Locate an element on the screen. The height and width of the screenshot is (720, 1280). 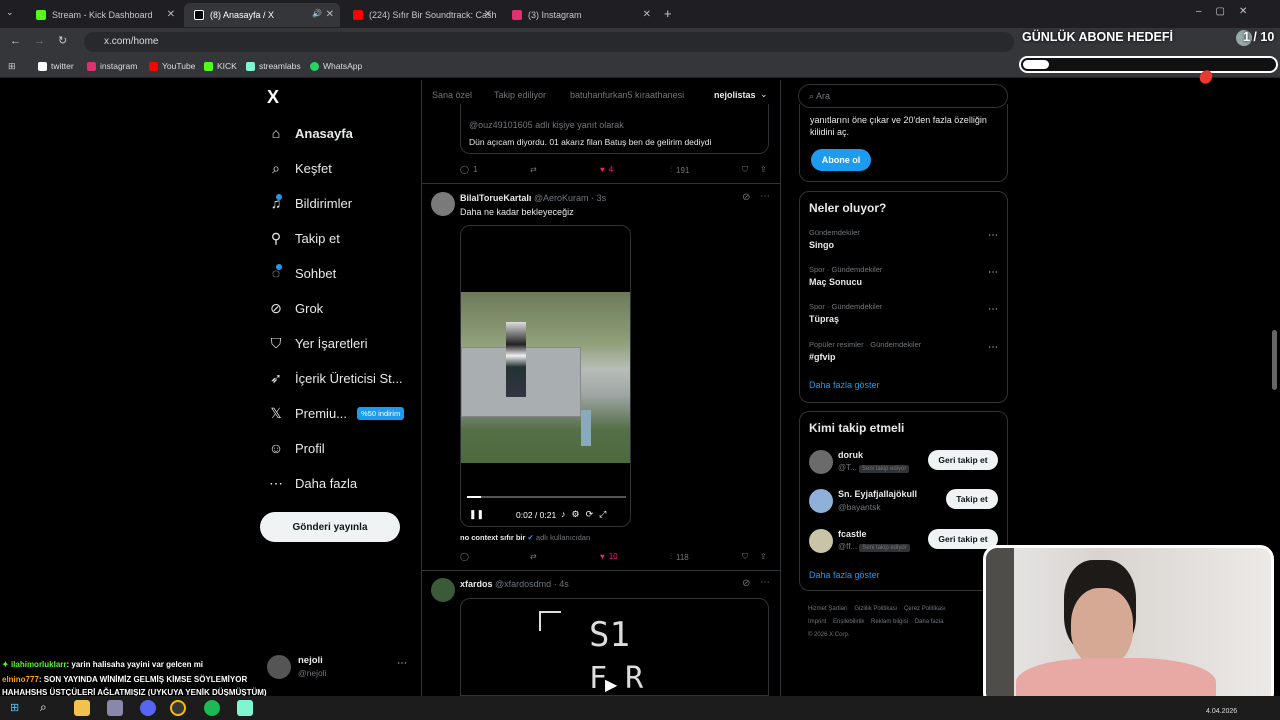
tab-instagram: (3) Instagram ✕ is located at coordinates (579, 15).